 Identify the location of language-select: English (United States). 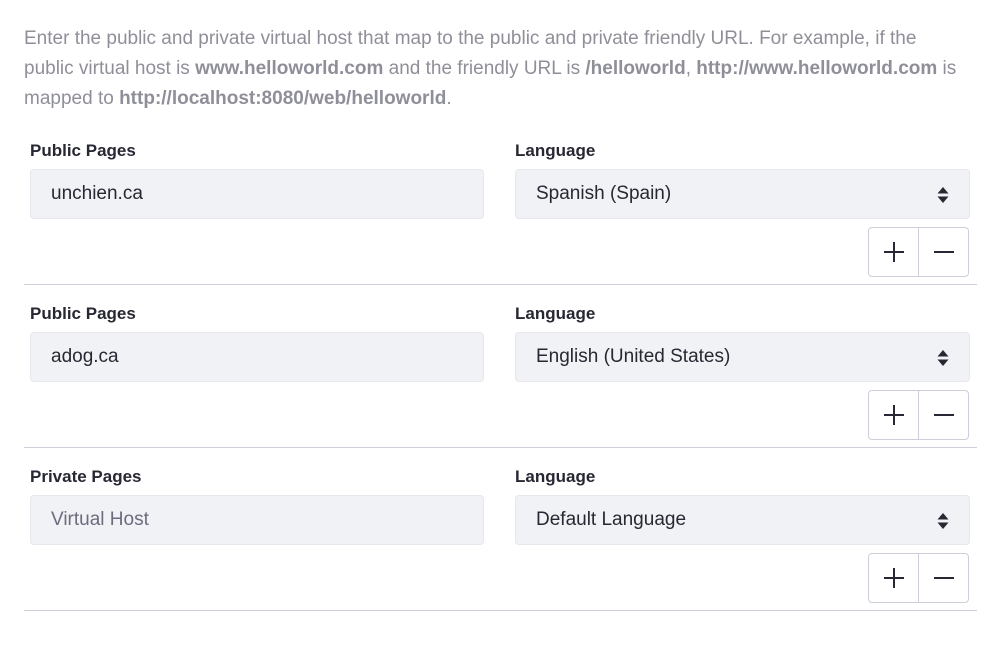
(742, 357).